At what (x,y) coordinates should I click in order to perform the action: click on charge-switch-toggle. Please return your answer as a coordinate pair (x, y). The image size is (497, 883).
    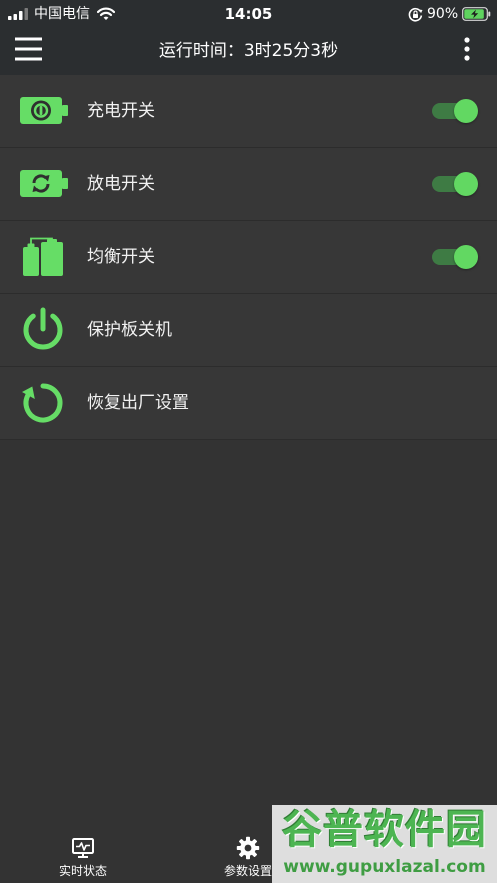
    Looking at the image, I should click on (455, 111).